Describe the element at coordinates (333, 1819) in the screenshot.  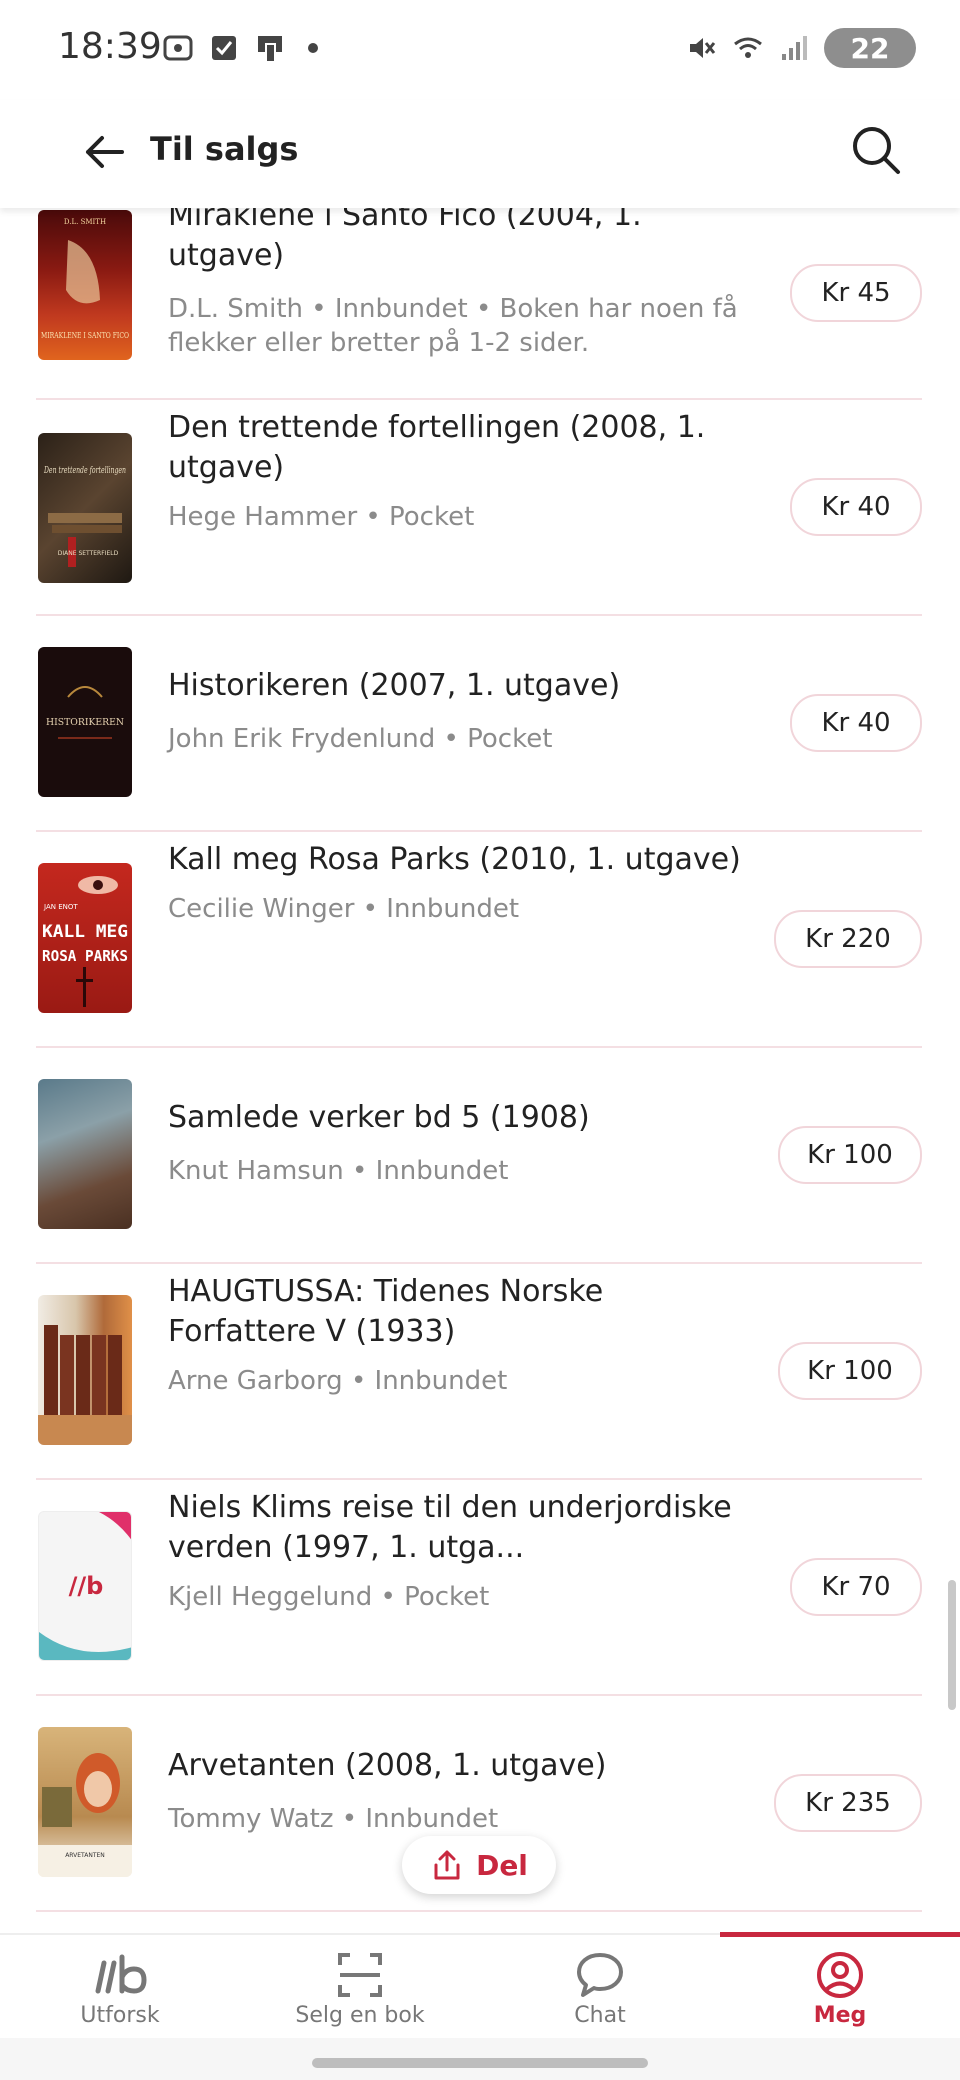
I see `book-meta: Tommy Watz • Innbundet` at that location.